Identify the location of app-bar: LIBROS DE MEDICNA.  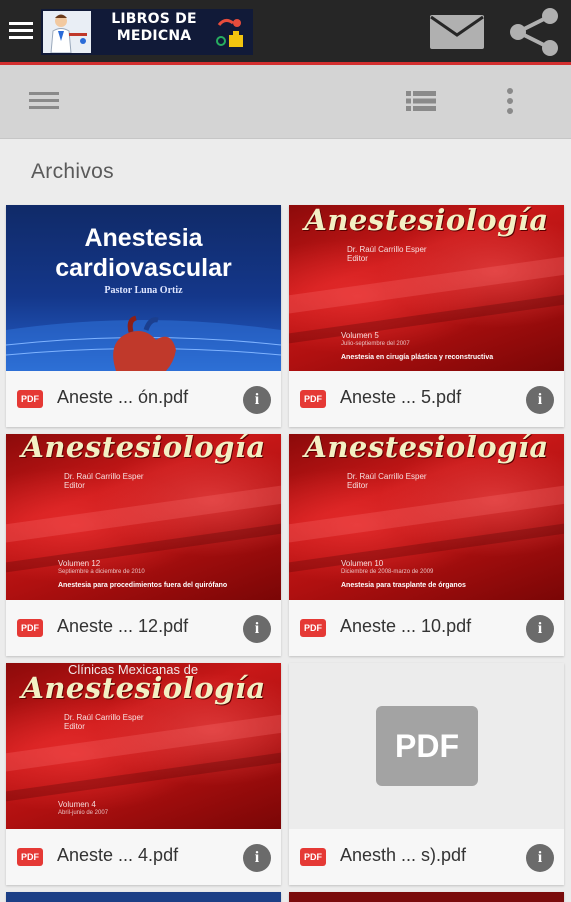
(285, 31).